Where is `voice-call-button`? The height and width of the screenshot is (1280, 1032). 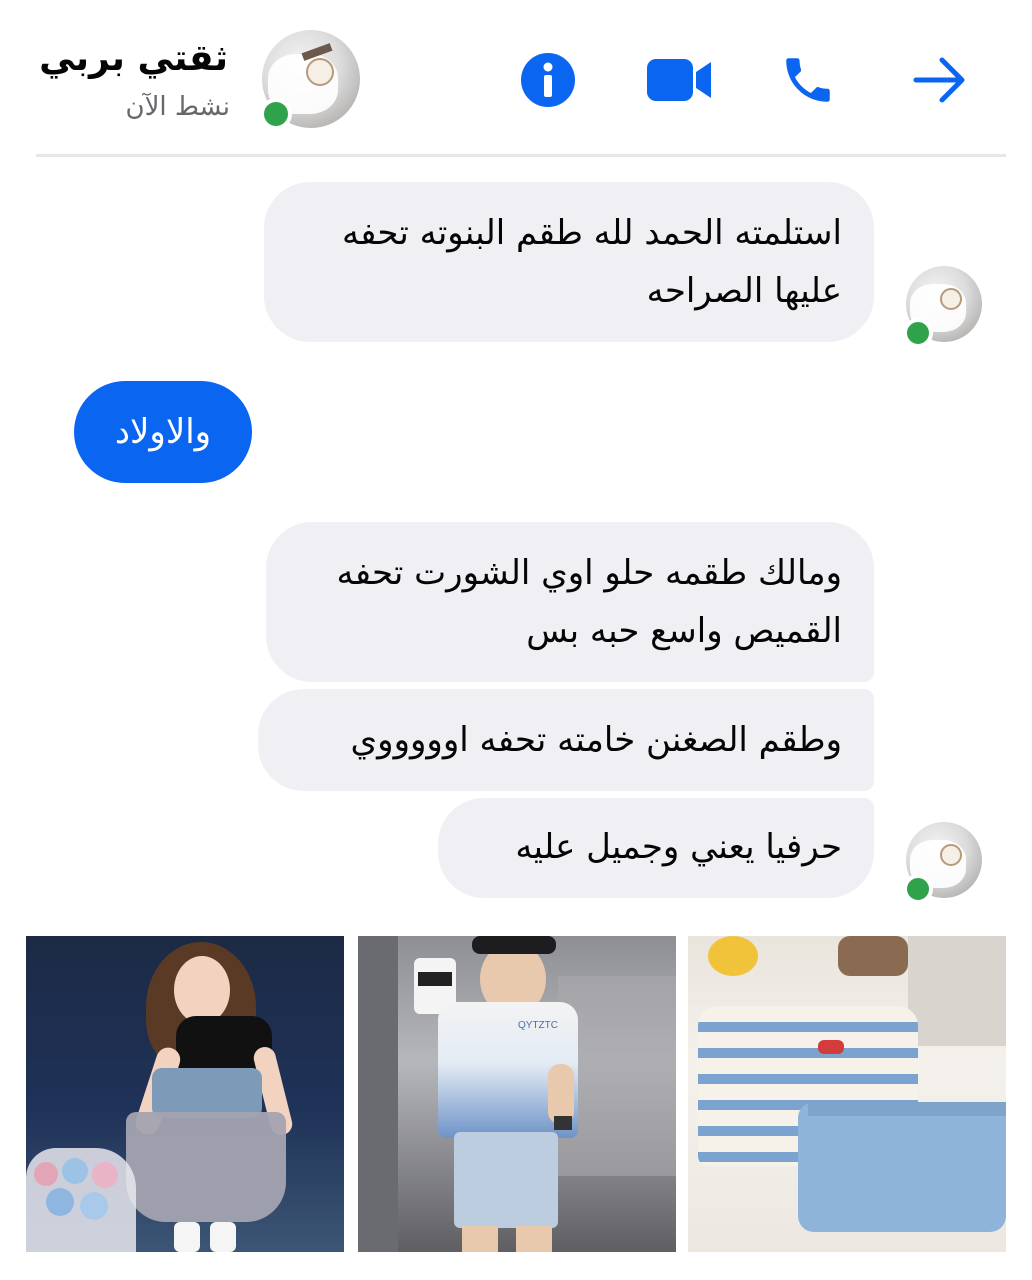
voice-call-button is located at coordinates (808, 80).